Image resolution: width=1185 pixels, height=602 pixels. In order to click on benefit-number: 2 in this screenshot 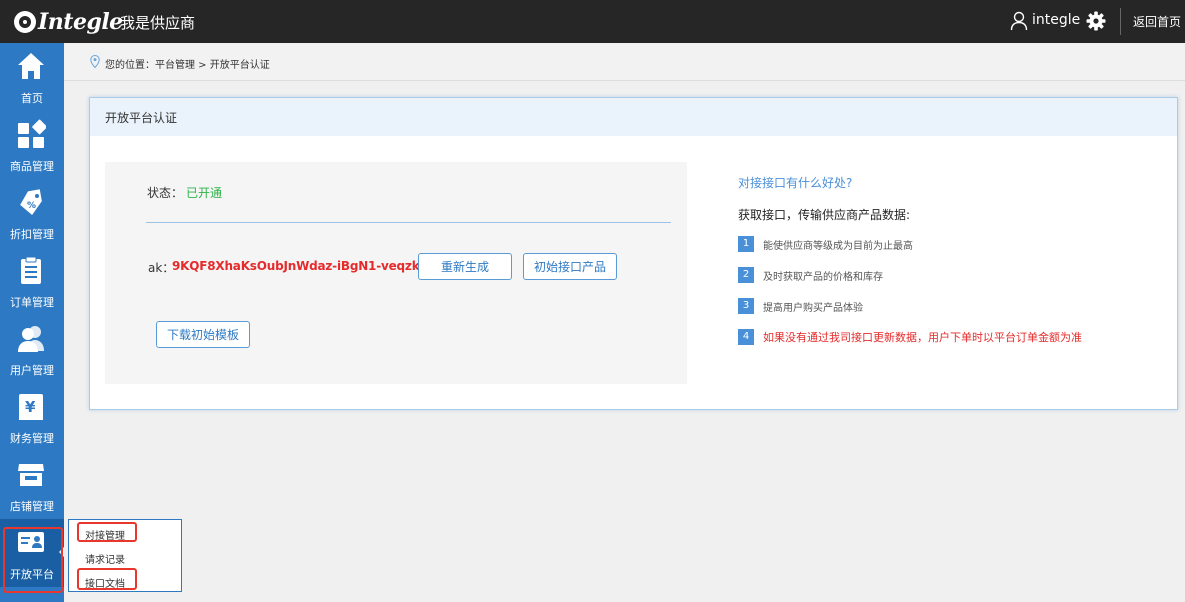, I will do `click(746, 275)`.